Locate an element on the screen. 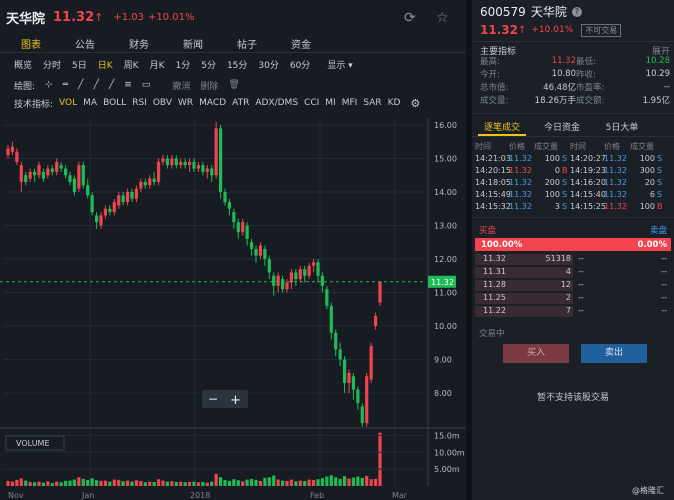 The width and height of the screenshot is (674, 500). book-price: 11.25 is located at coordinates (494, 297).